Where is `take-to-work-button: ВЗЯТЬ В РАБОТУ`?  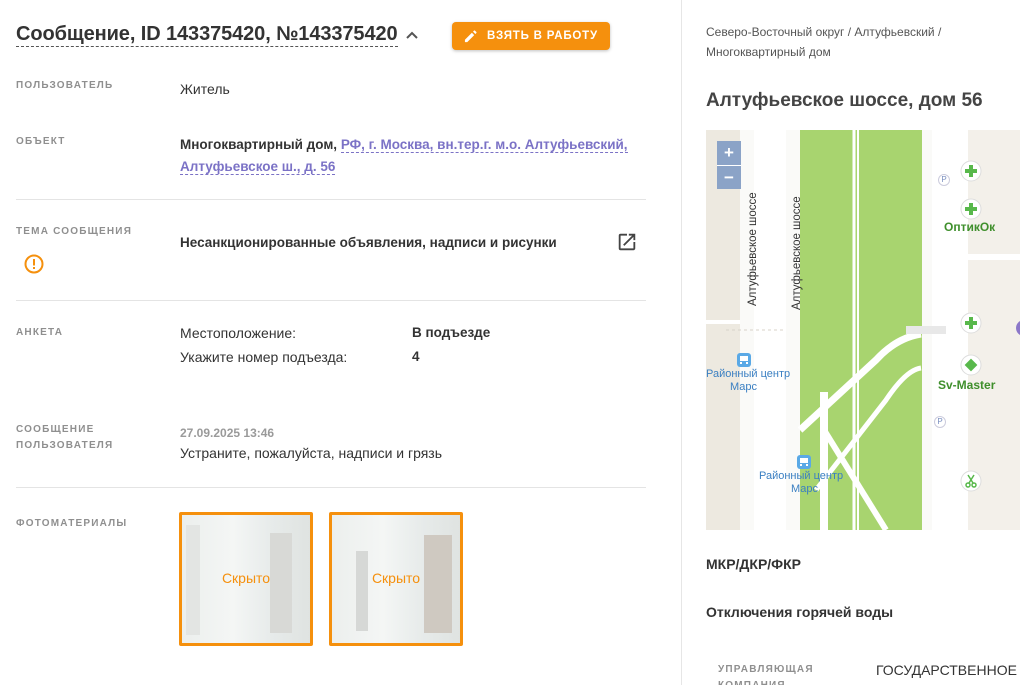 take-to-work-button: ВЗЯТЬ В РАБОТУ is located at coordinates (531, 36).